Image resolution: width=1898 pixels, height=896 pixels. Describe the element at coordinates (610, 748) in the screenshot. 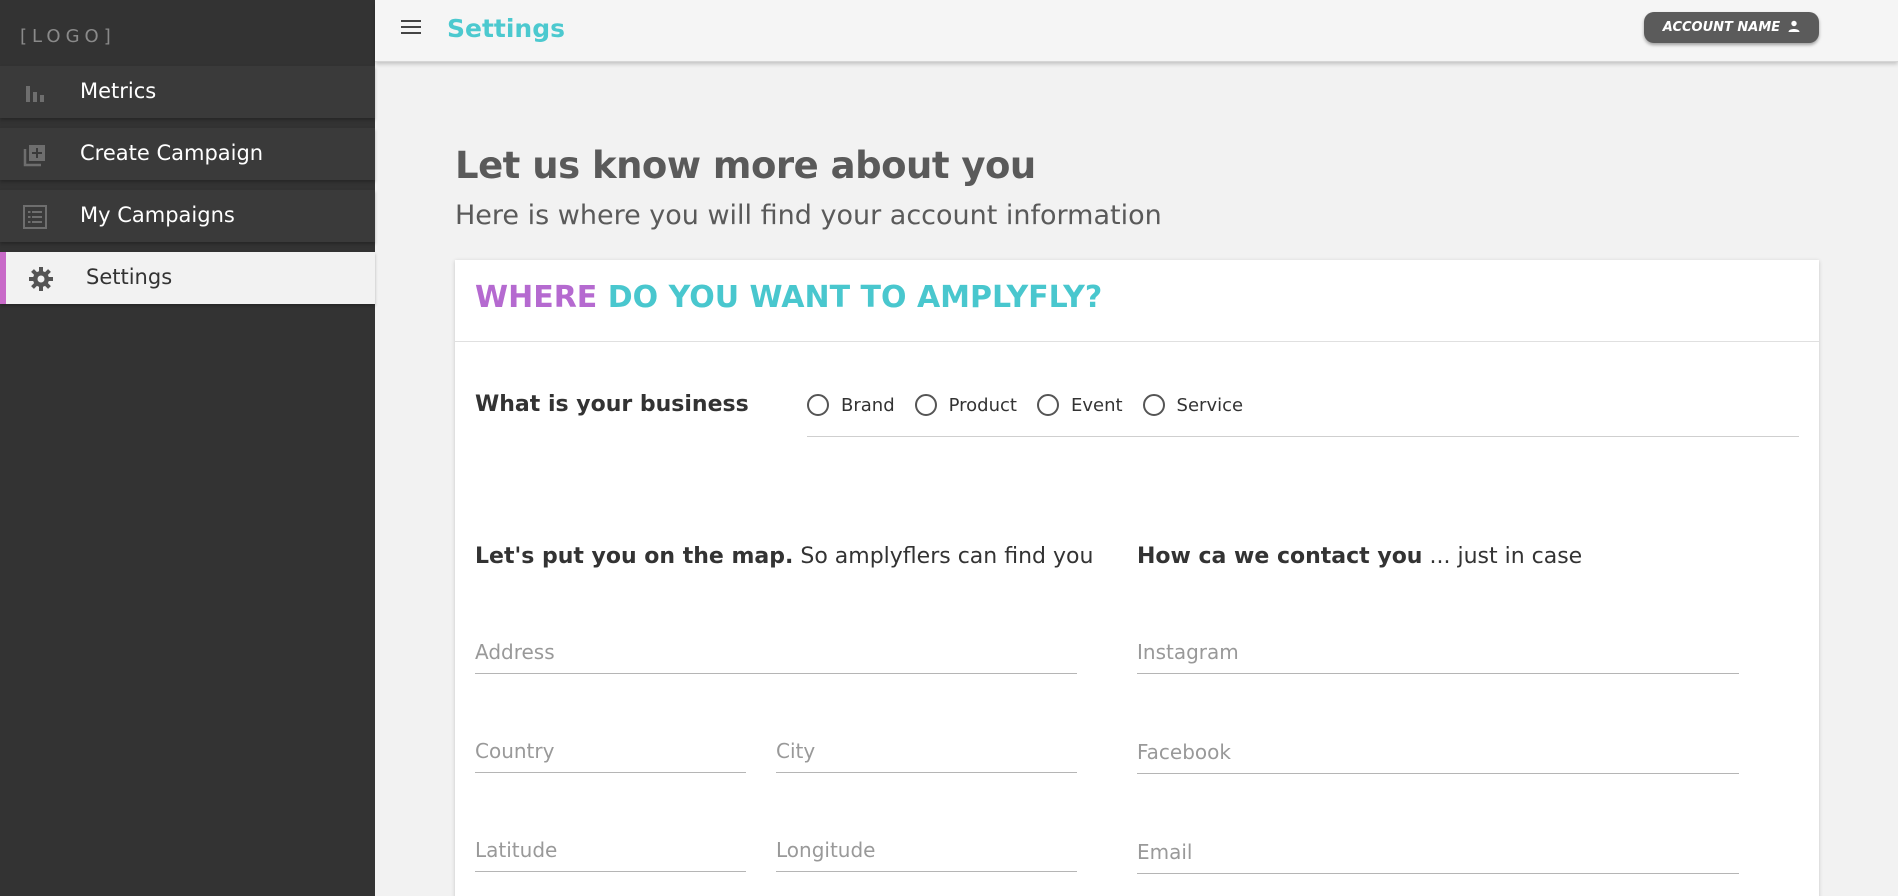

I see `country-input` at that location.